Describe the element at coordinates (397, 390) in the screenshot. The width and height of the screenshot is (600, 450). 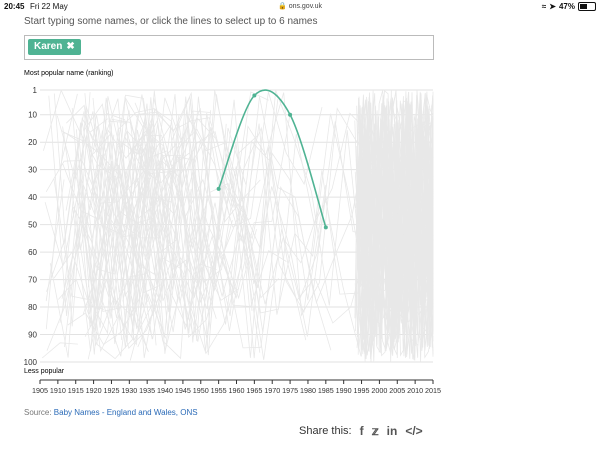
I see `x-tick-label: 2005` at that location.